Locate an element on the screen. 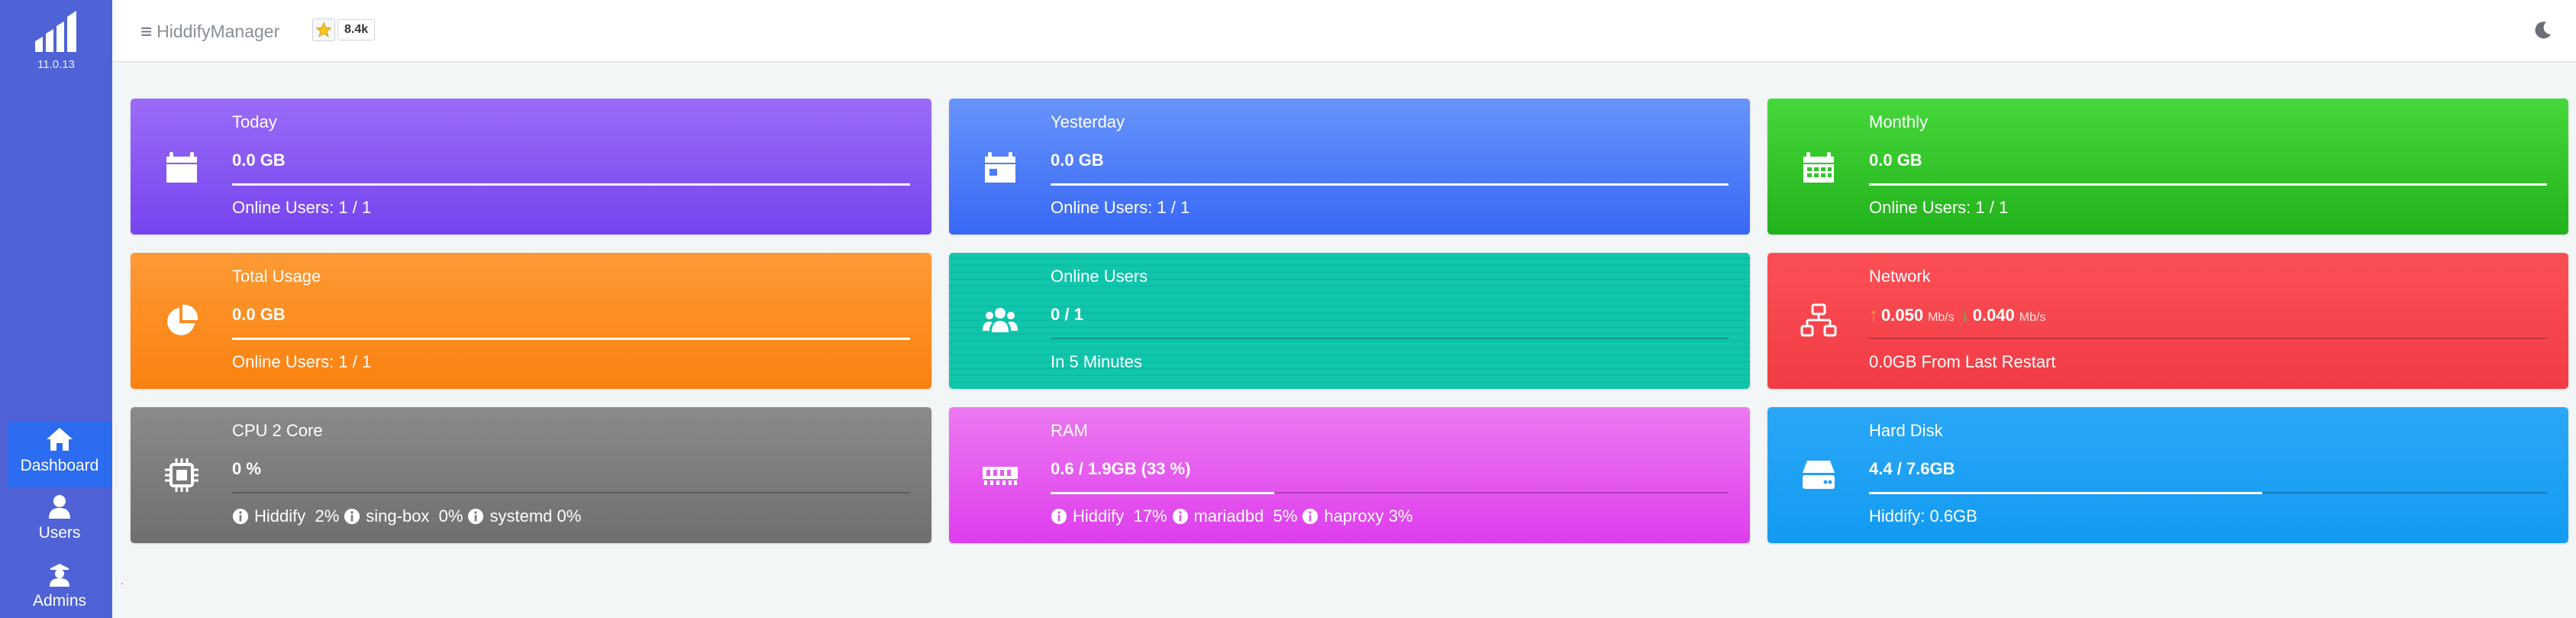  brand-toggle: ≡ HiddifyManager is located at coordinates (209, 32).